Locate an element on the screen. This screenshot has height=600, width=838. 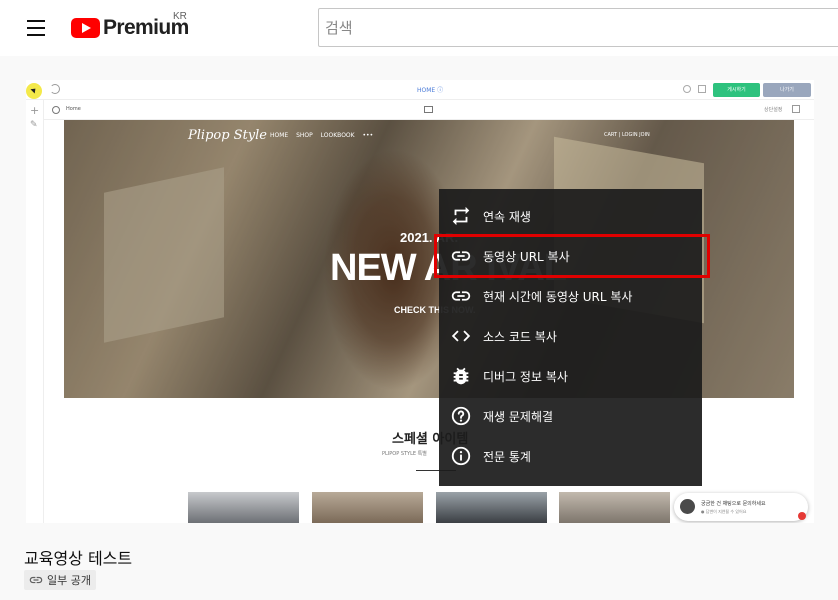
monitor-icon is located at coordinates (428, 109).